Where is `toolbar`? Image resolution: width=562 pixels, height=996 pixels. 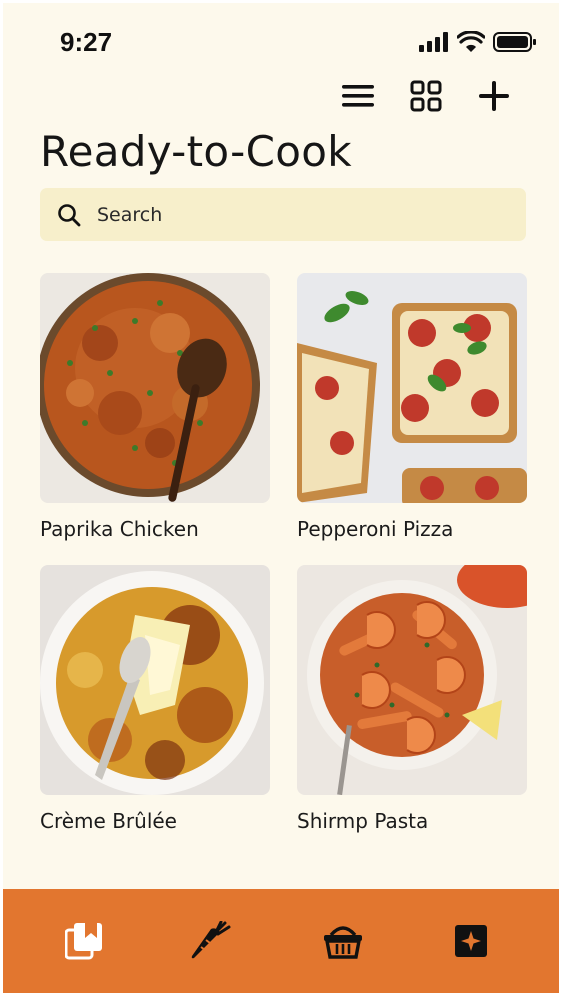 toolbar is located at coordinates (426, 96).